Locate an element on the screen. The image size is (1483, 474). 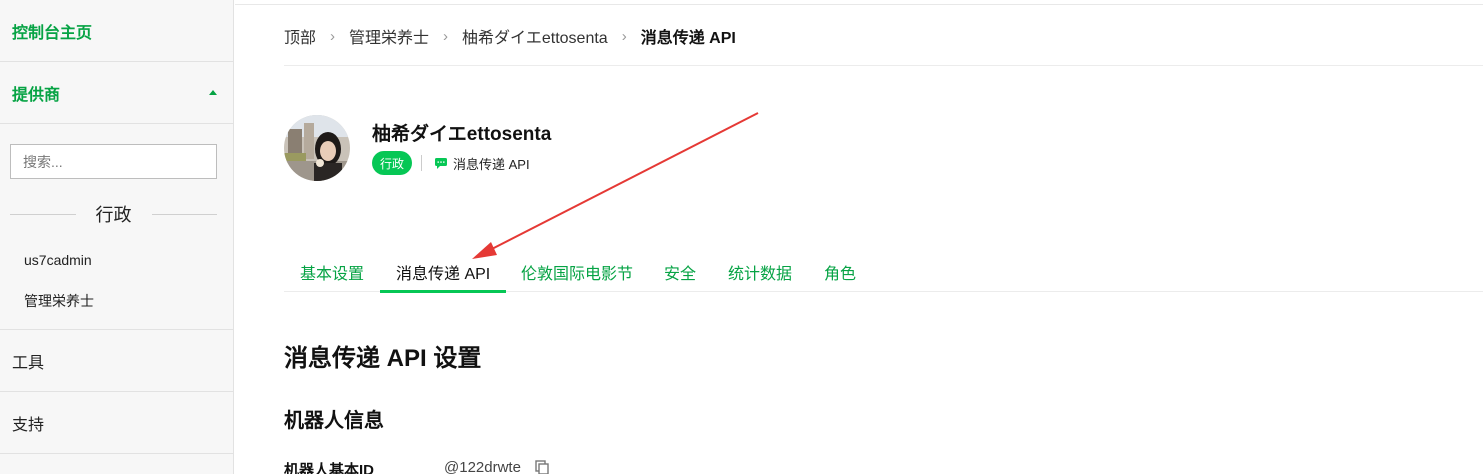
caret-up-icon is located at coordinates (213, 92).